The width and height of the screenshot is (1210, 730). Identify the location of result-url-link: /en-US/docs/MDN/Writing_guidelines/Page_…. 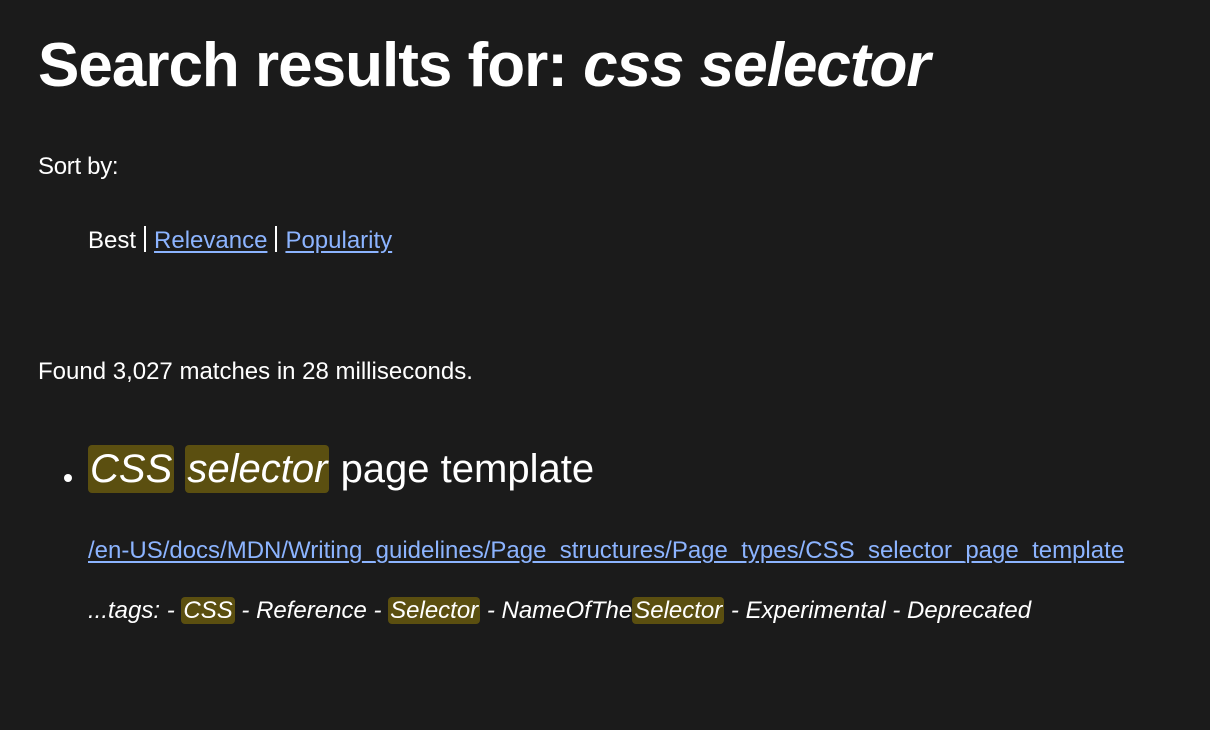
(623, 550).